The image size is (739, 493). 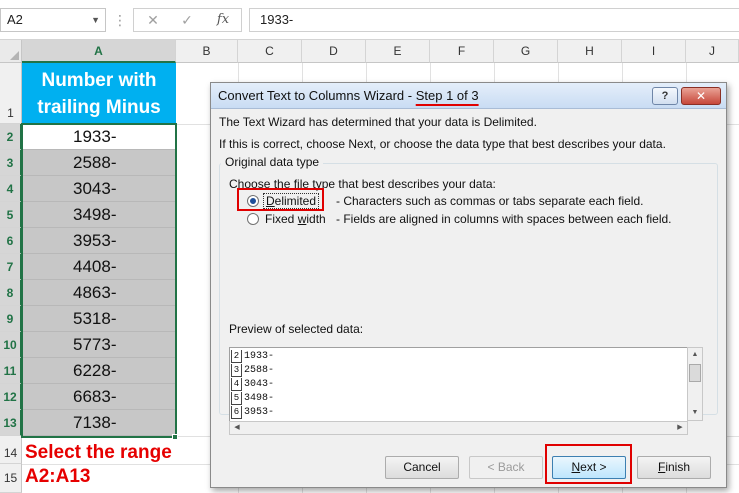 What do you see at coordinates (11, 345) in the screenshot?
I see `row-header-10: 10` at bounding box center [11, 345].